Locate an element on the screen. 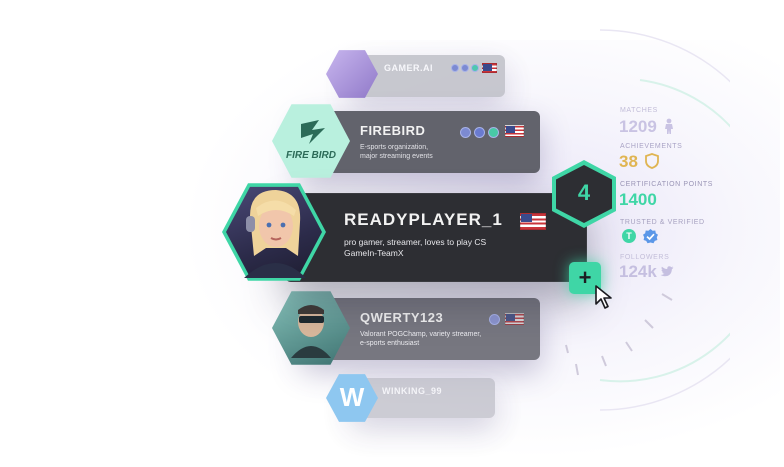 The image size is (784, 467). twitter-bird-icon is located at coordinates (667, 271).